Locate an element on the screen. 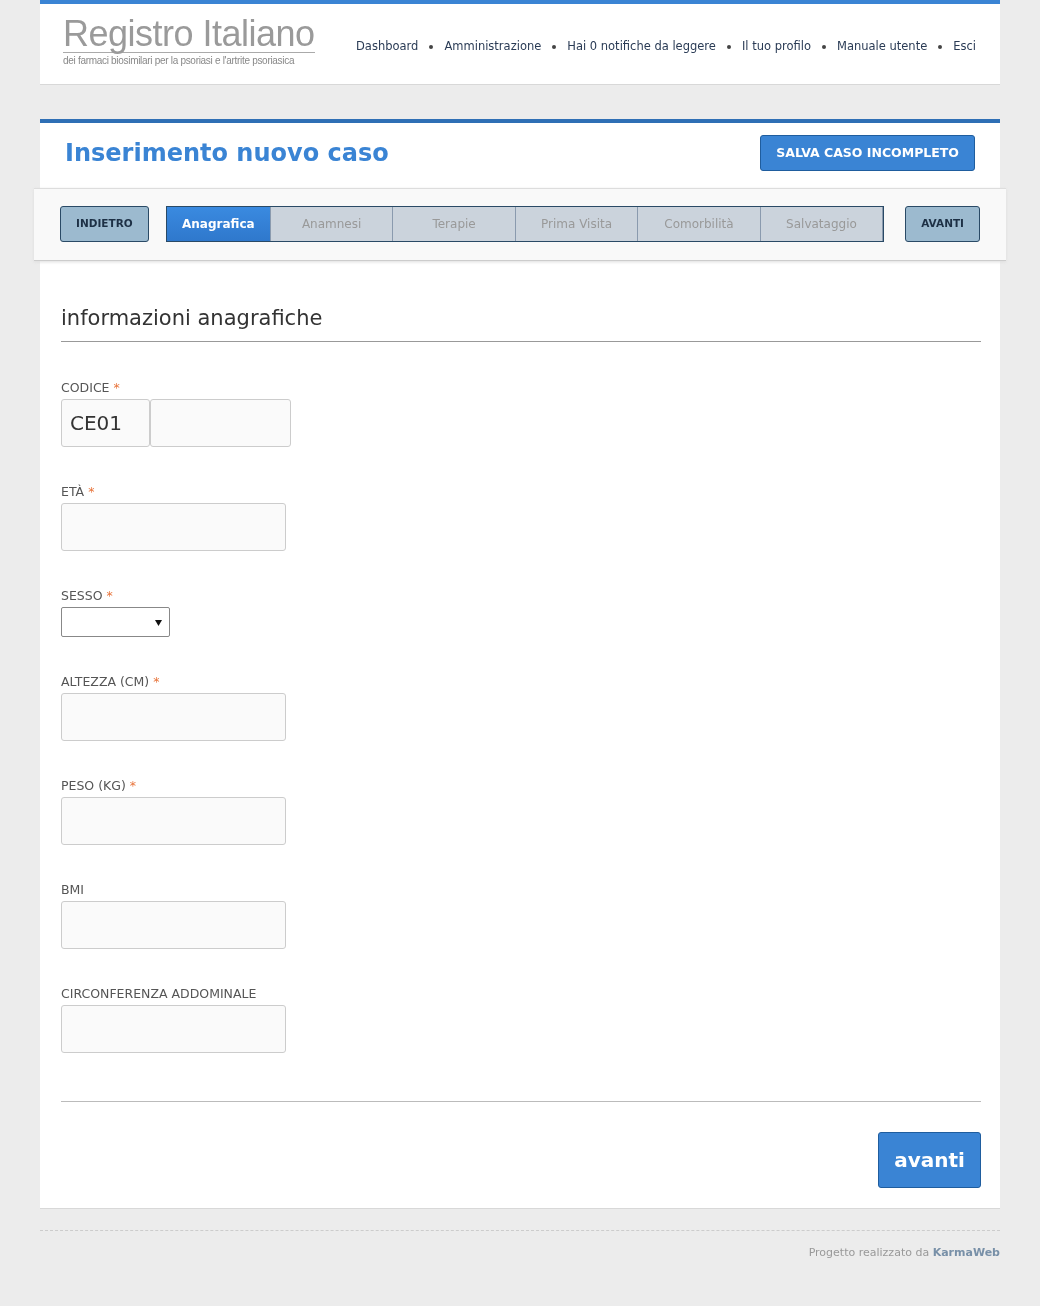 The image size is (1040, 1306). select-field is located at coordinates (115, 622).